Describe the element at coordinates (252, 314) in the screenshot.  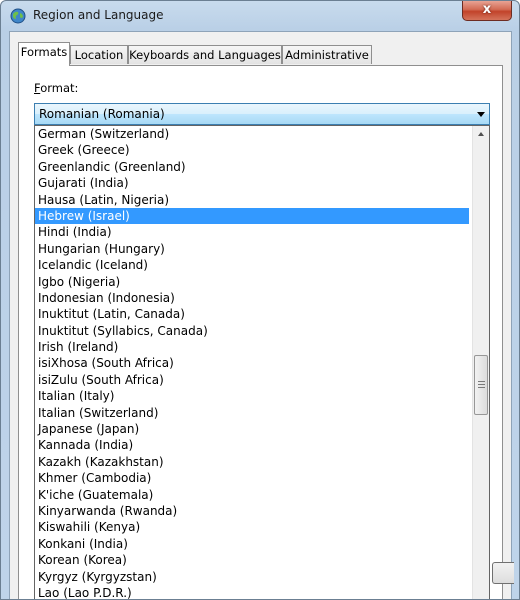
I see `list-item: Inuktitut (Latin, Canada)` at that location.